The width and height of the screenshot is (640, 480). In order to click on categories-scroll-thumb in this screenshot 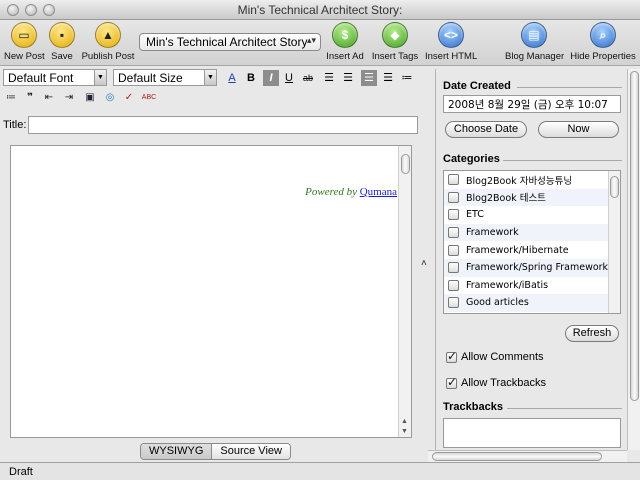, I will do `click(614, 187)`.